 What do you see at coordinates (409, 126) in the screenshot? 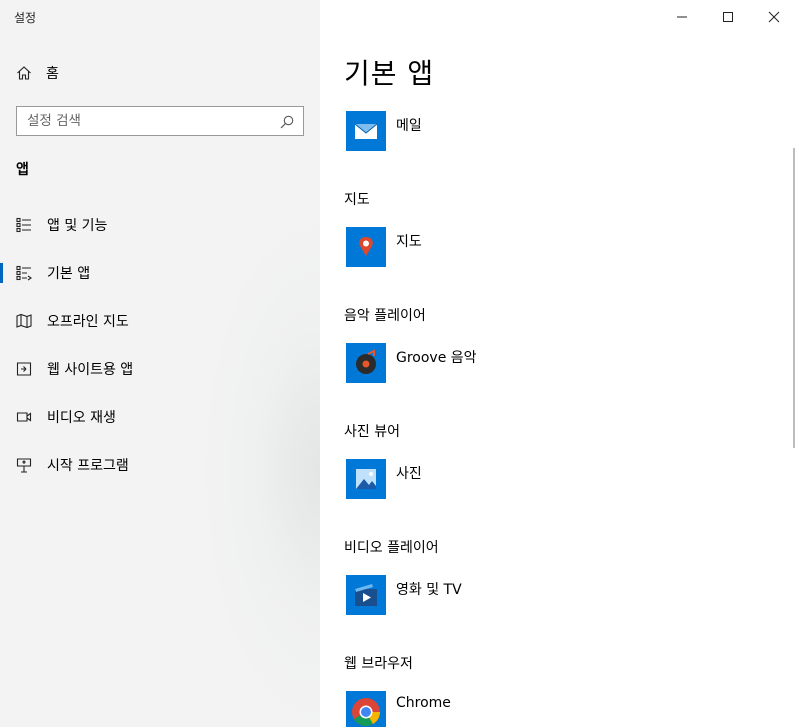
I see `app-label: 메일` at bounding box center [409, 126].